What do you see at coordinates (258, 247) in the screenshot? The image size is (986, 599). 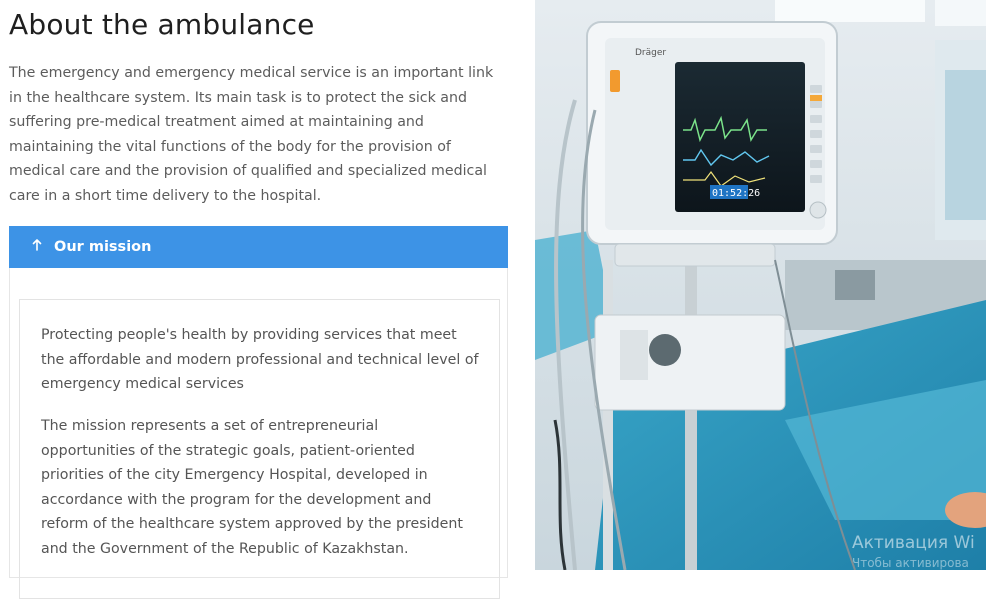 I see `accordion-header-our-mission: Our mission` at bounding box center [258, 247].